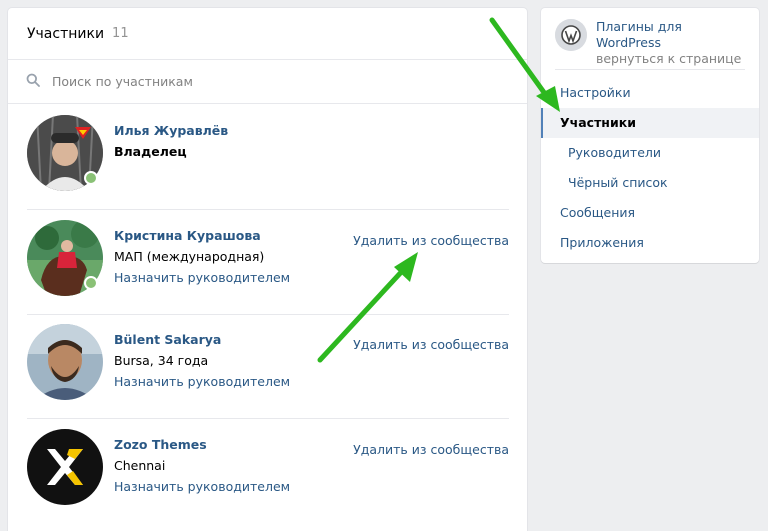 The image size is (768, 531). Describe the element at coordinates (202, 339) in the screenshot. I see `member-name: Bülent Sakarya` at that location.